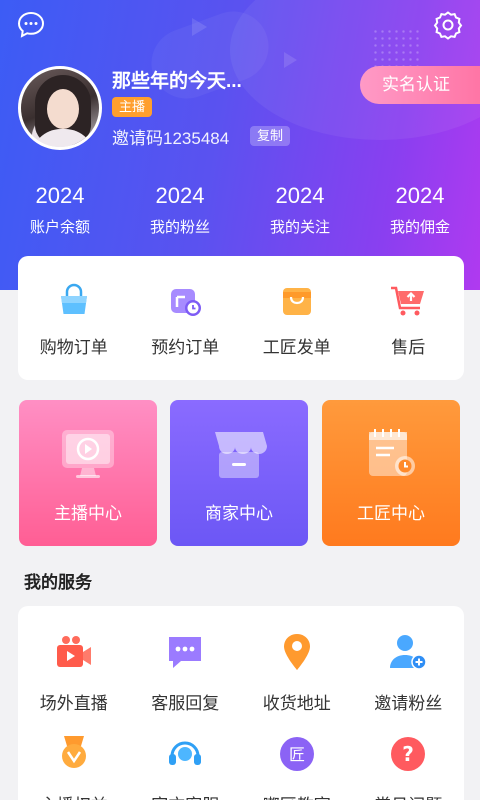 The width and height of the screenshot is (480, 800). I want to click on headset-icon, so click(185, 753).